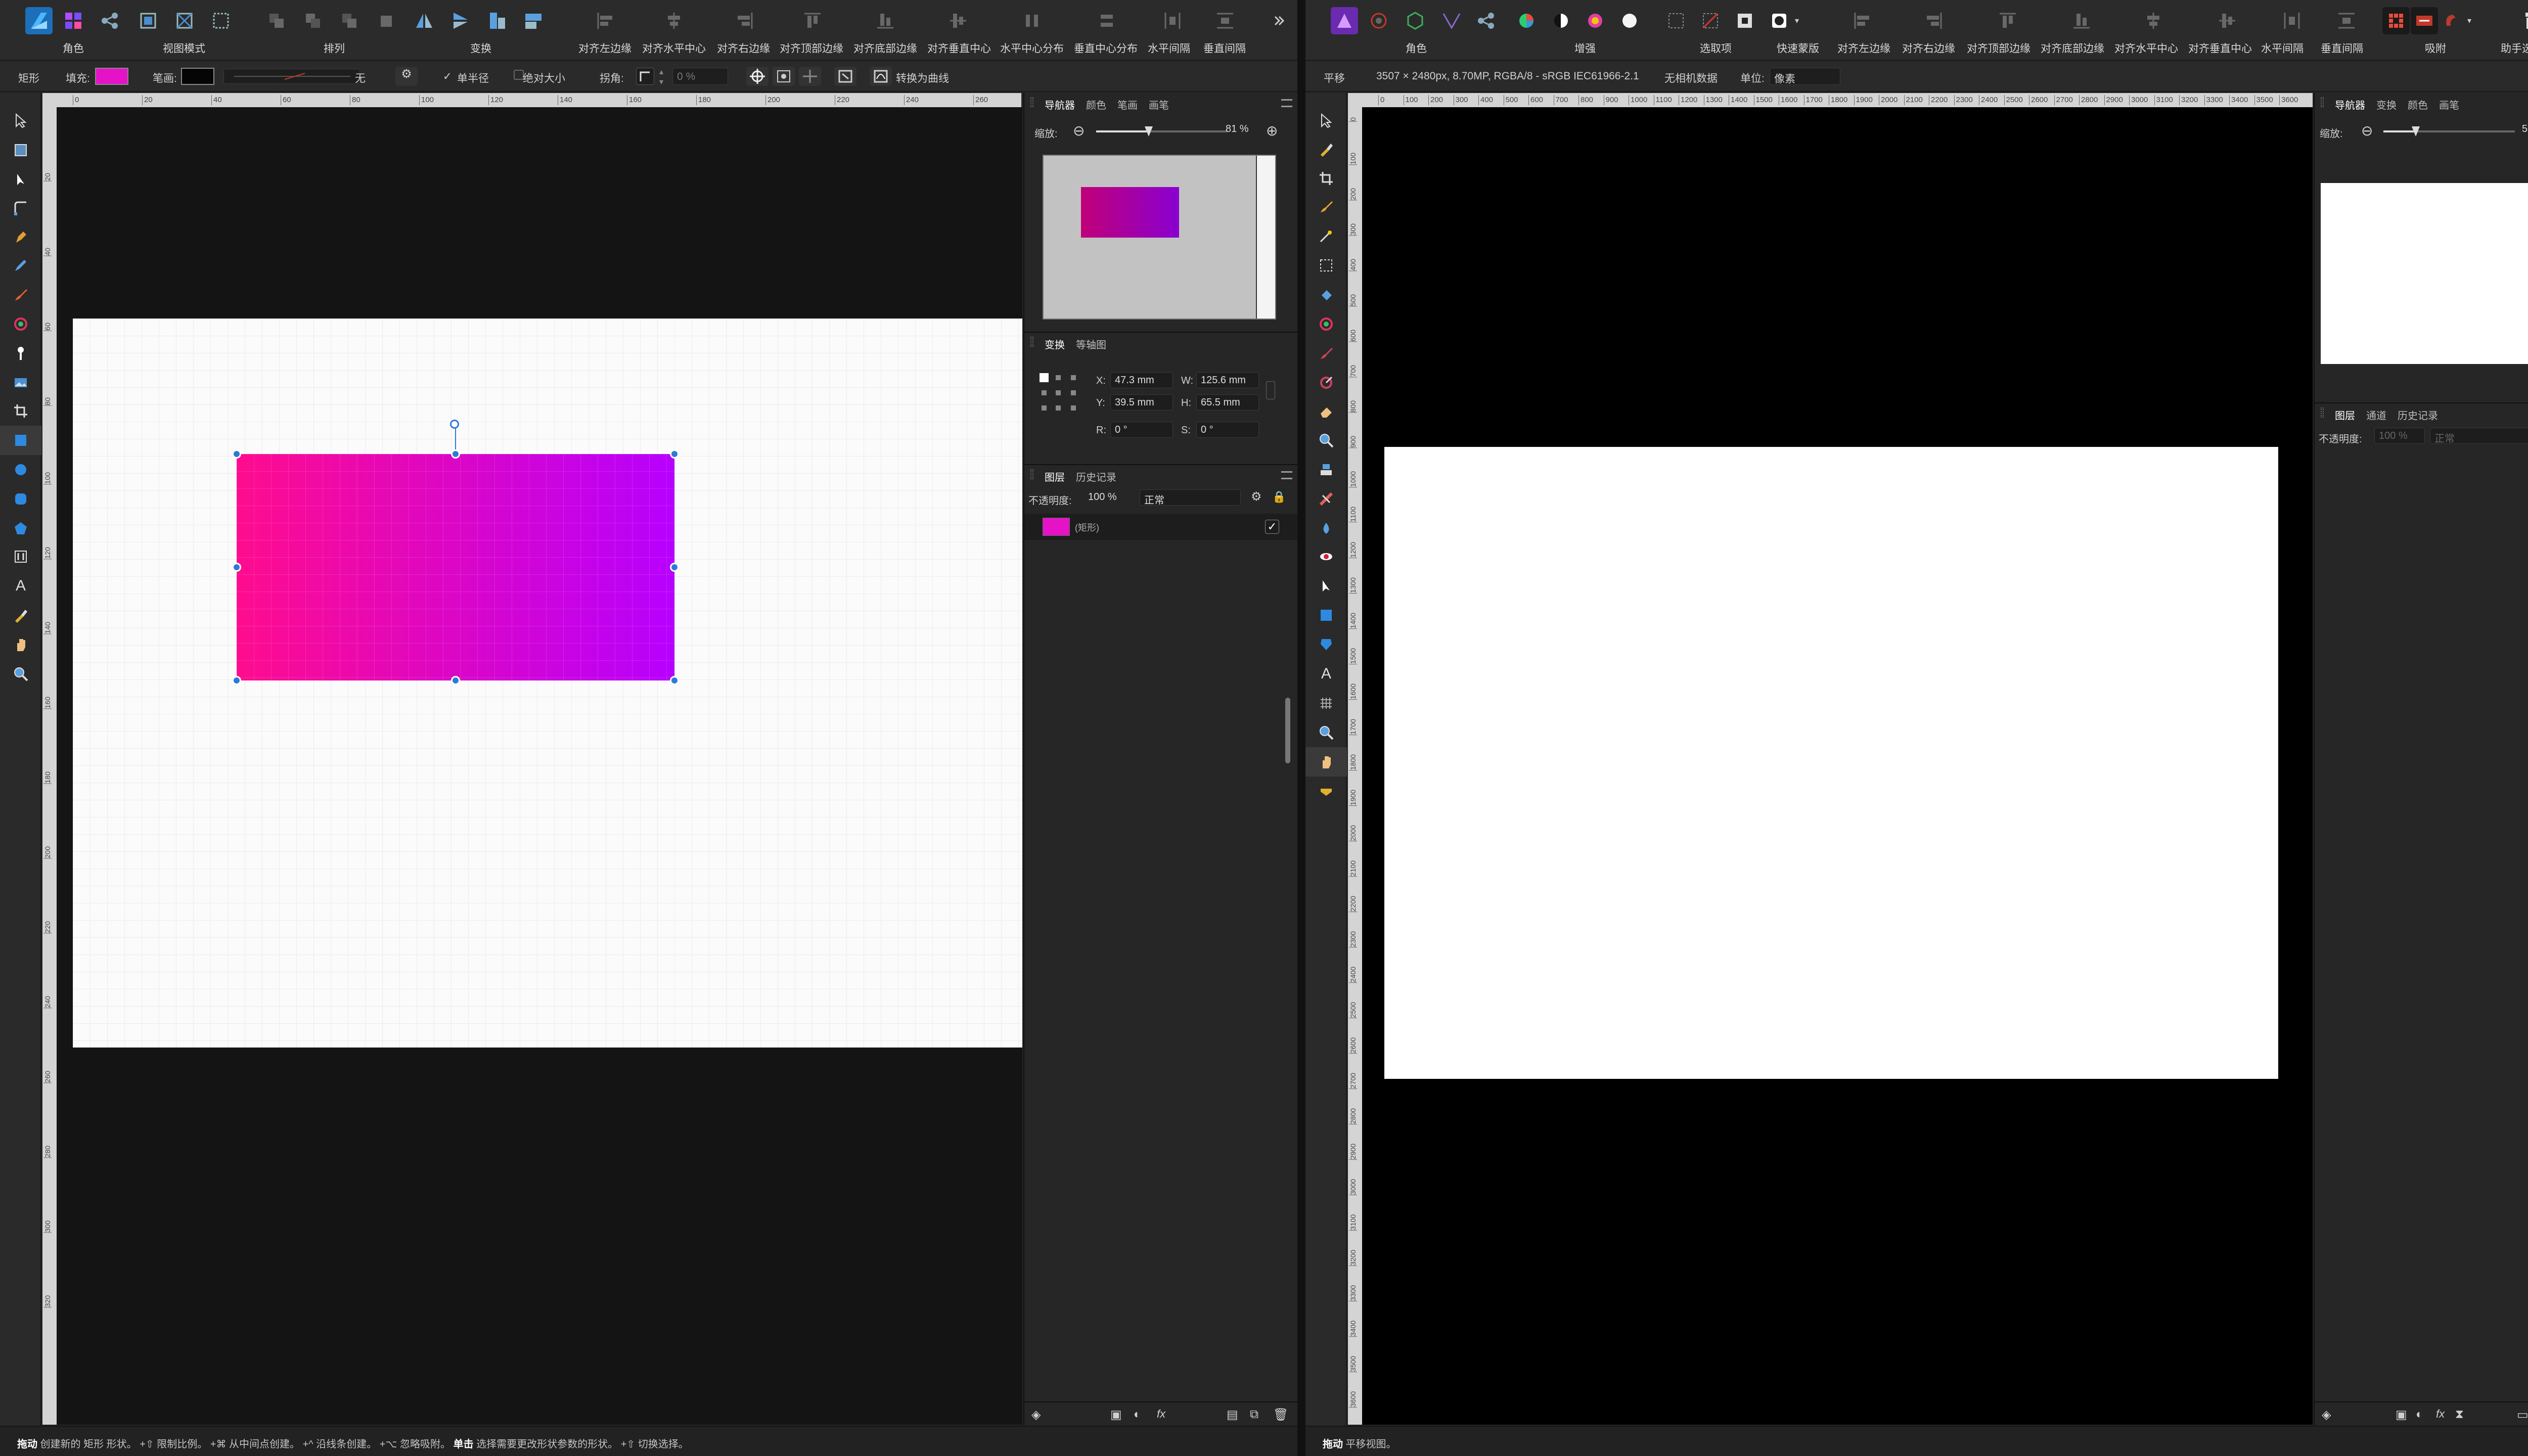 The width and height of the screenshot is (2528, 1456). I want to click on p-tab-brush: 画笔, so click(2449, 104).